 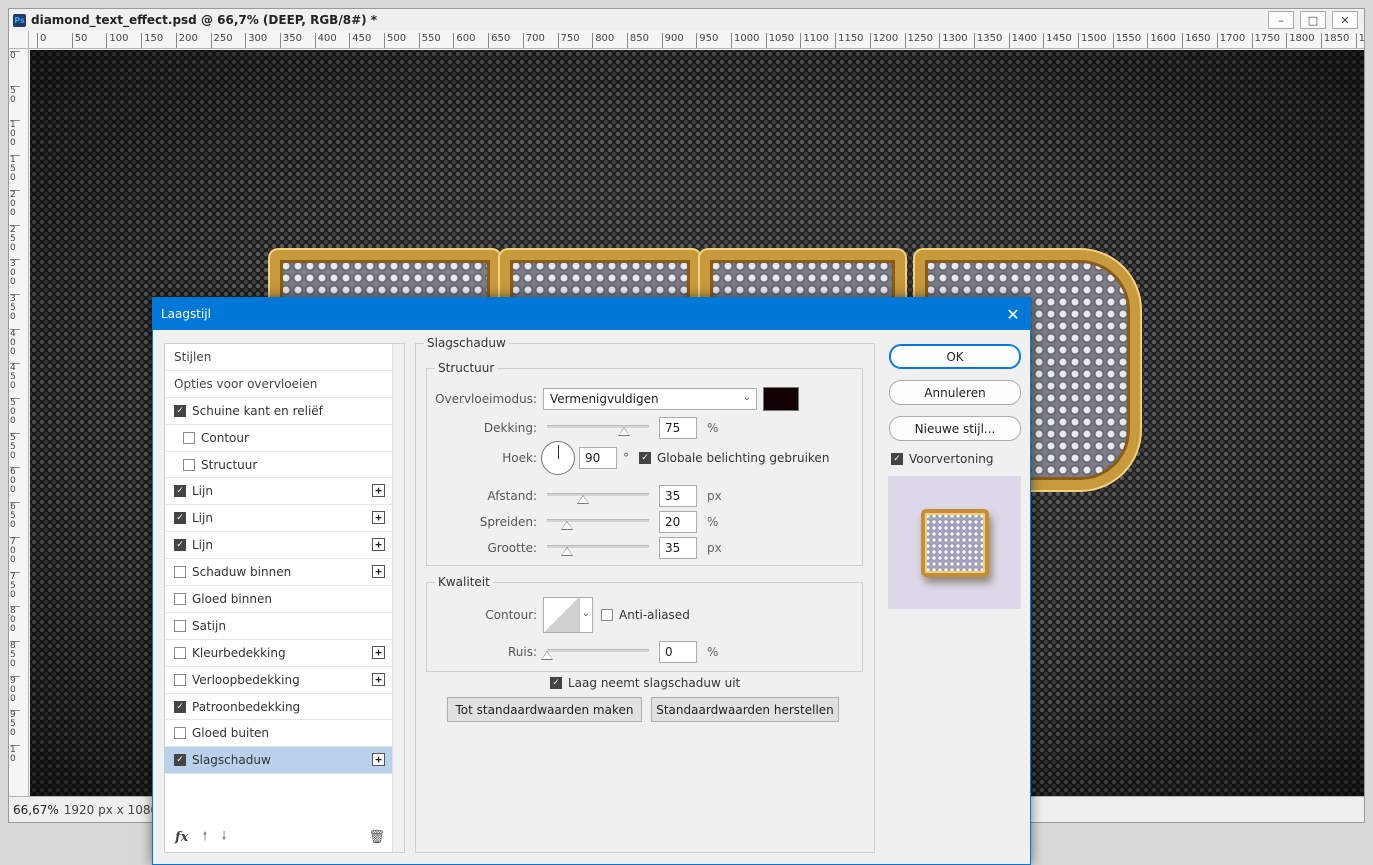 I want to click on style-list-item: ✓ Schuine kant en reliëf, so click(x=279, y=411).